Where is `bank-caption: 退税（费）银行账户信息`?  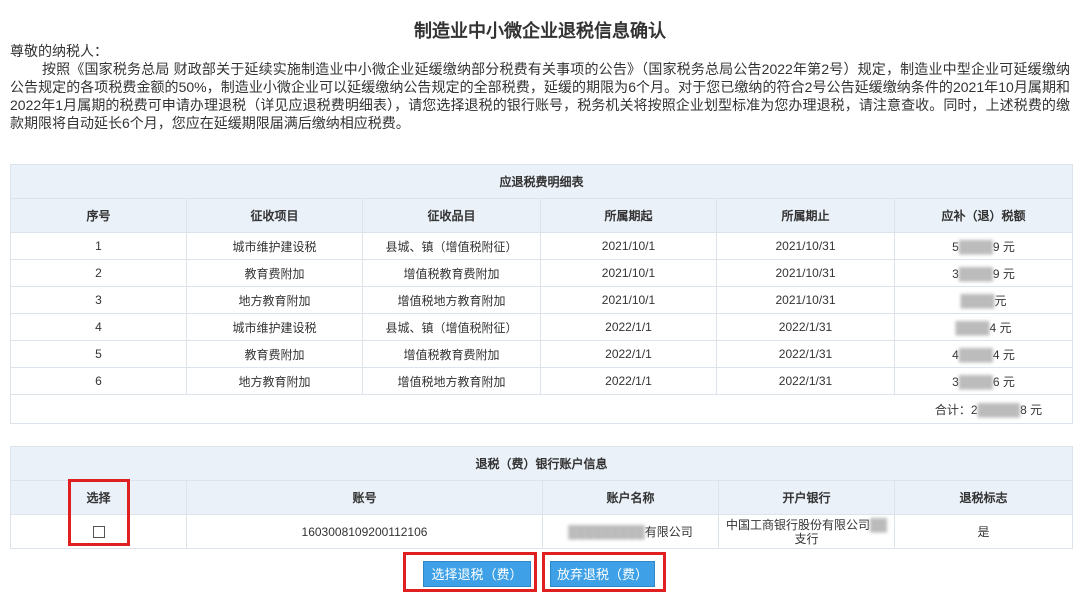
bank-caption: 退税（费）银行账户信息 is located at coordinates (541, 463).